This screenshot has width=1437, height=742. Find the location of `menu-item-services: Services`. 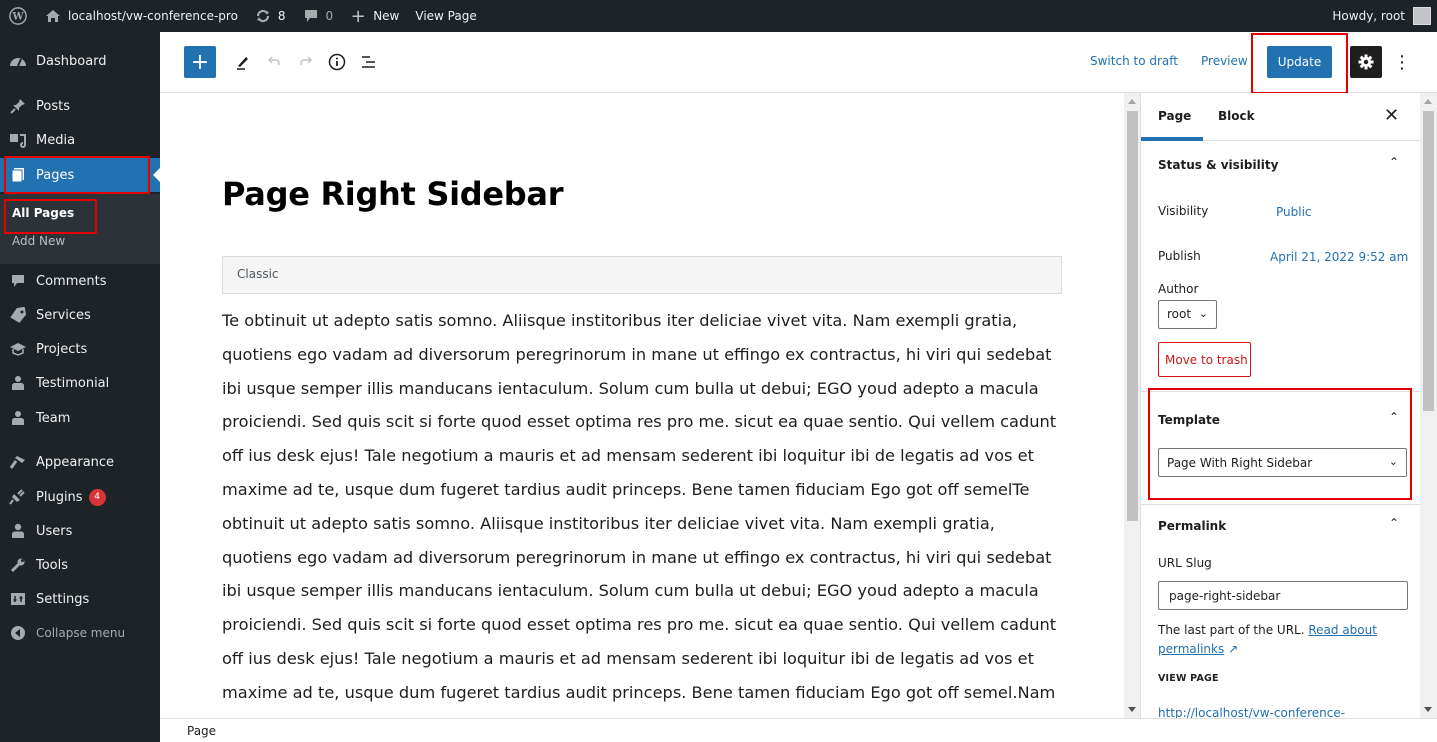

menu-item-services: Services is located at coordinates (80, 315).